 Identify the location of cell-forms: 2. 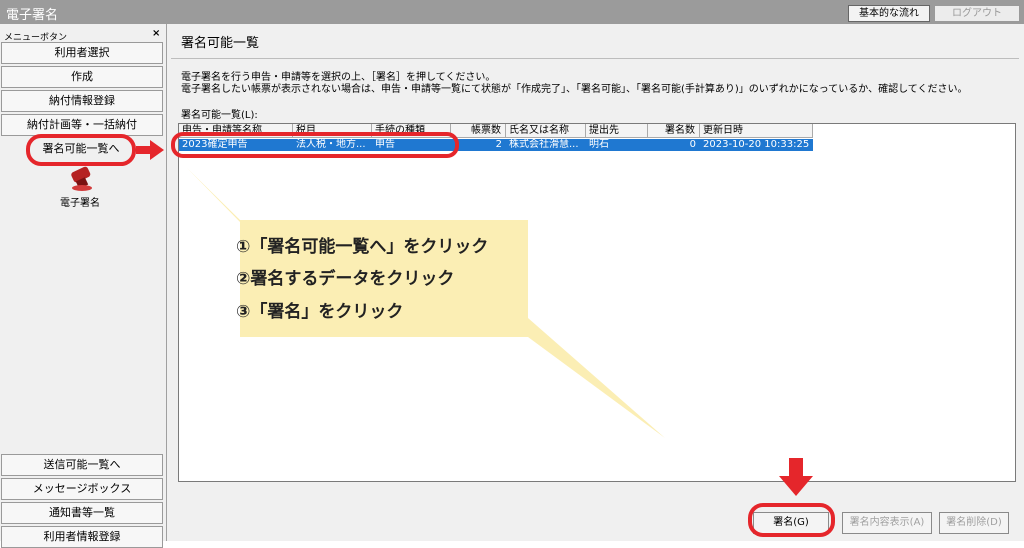
(498, 144).